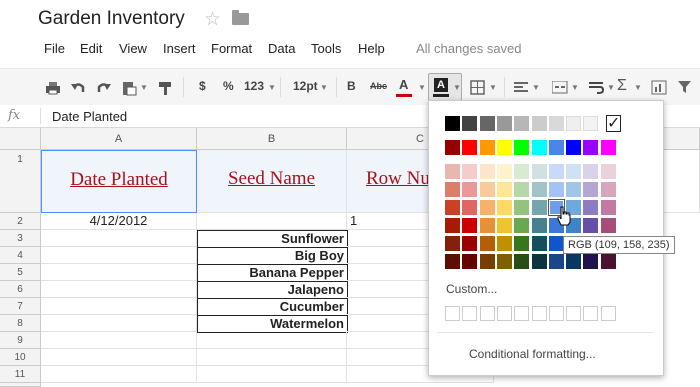 This screenshot has width=700, height=387. What do you see at coordinates (20, 323) in the screenshot?
I see `row-header-8: 8` at bounding box center [20, 323].